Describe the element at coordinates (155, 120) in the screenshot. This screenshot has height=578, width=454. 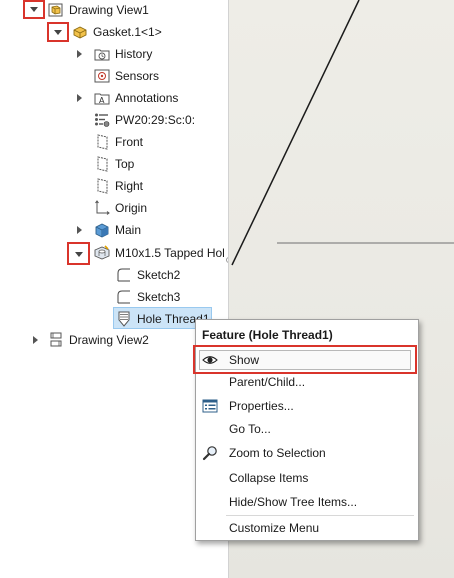
I see `tree-item-label: PW20:29:Sc:0:` at that location.